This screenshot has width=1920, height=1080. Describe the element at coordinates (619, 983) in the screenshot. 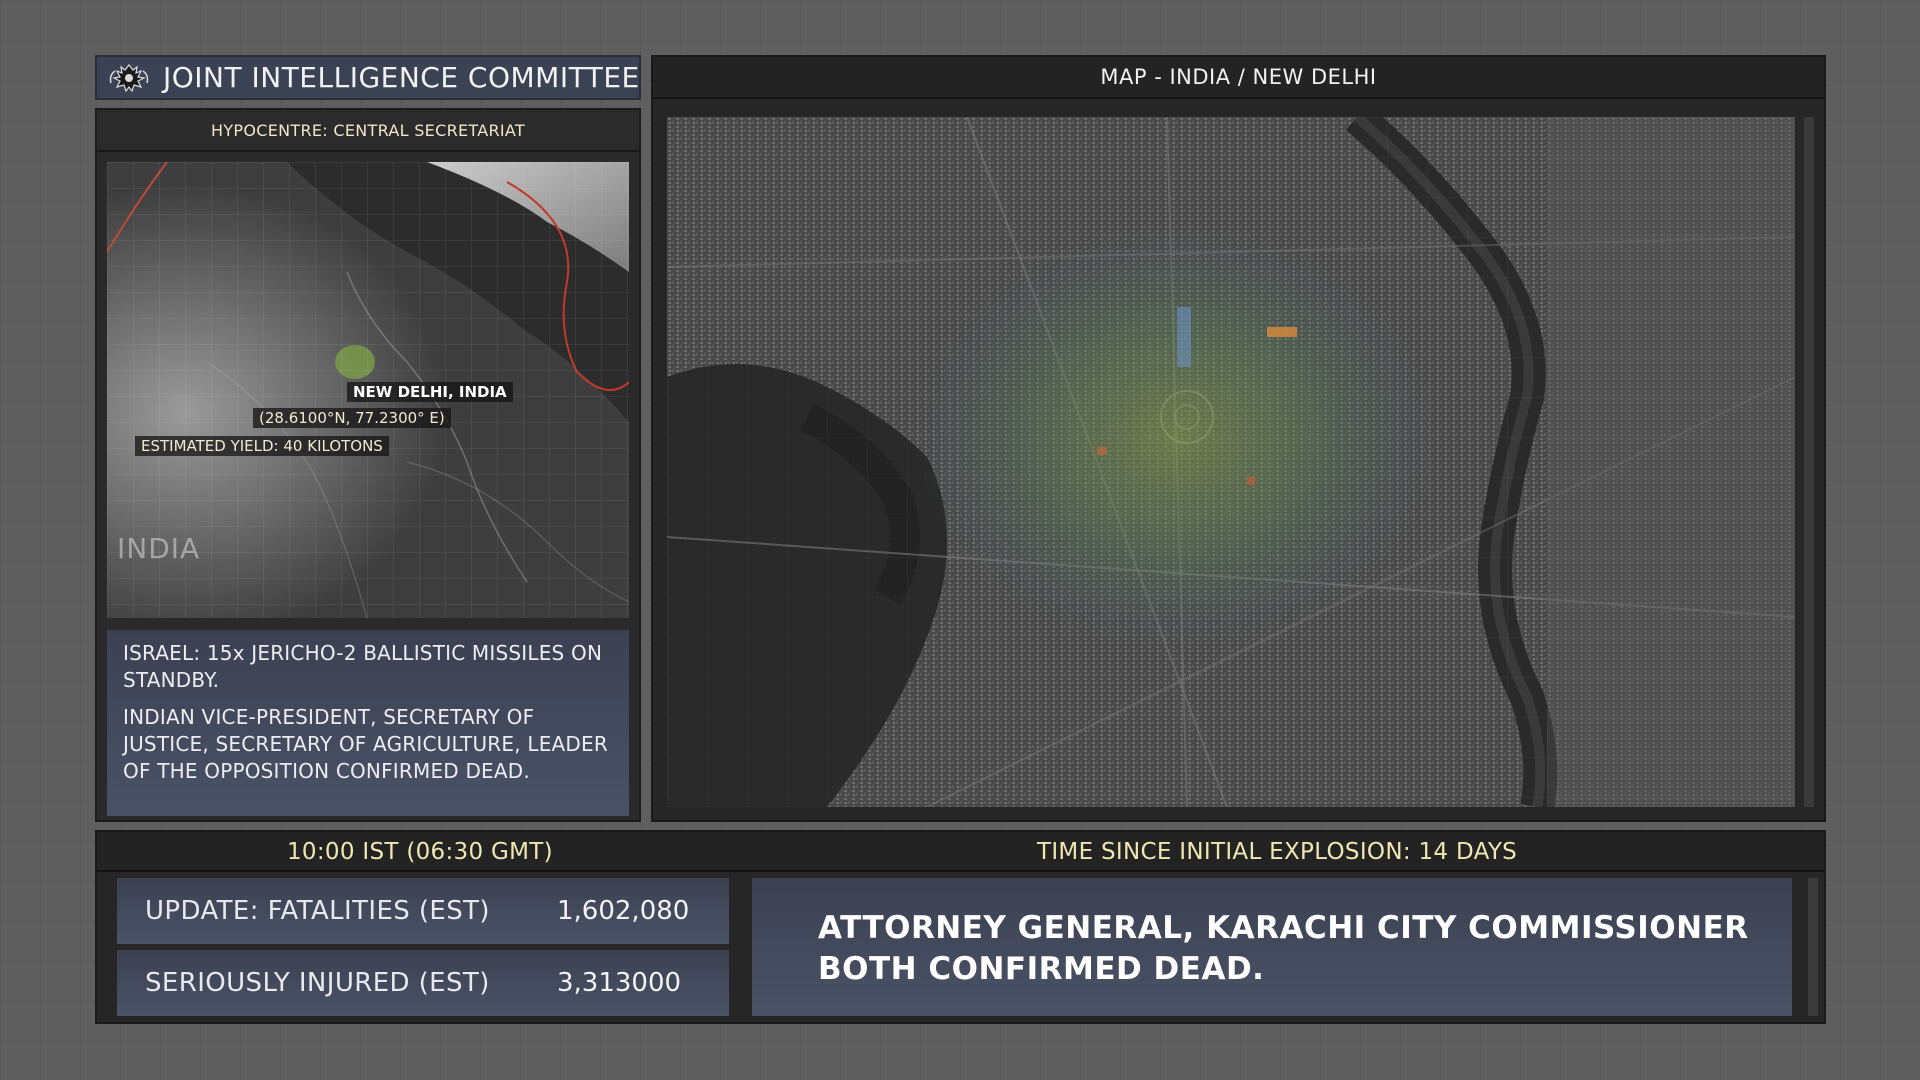

I see `injured-value: 3,313000` at that location.